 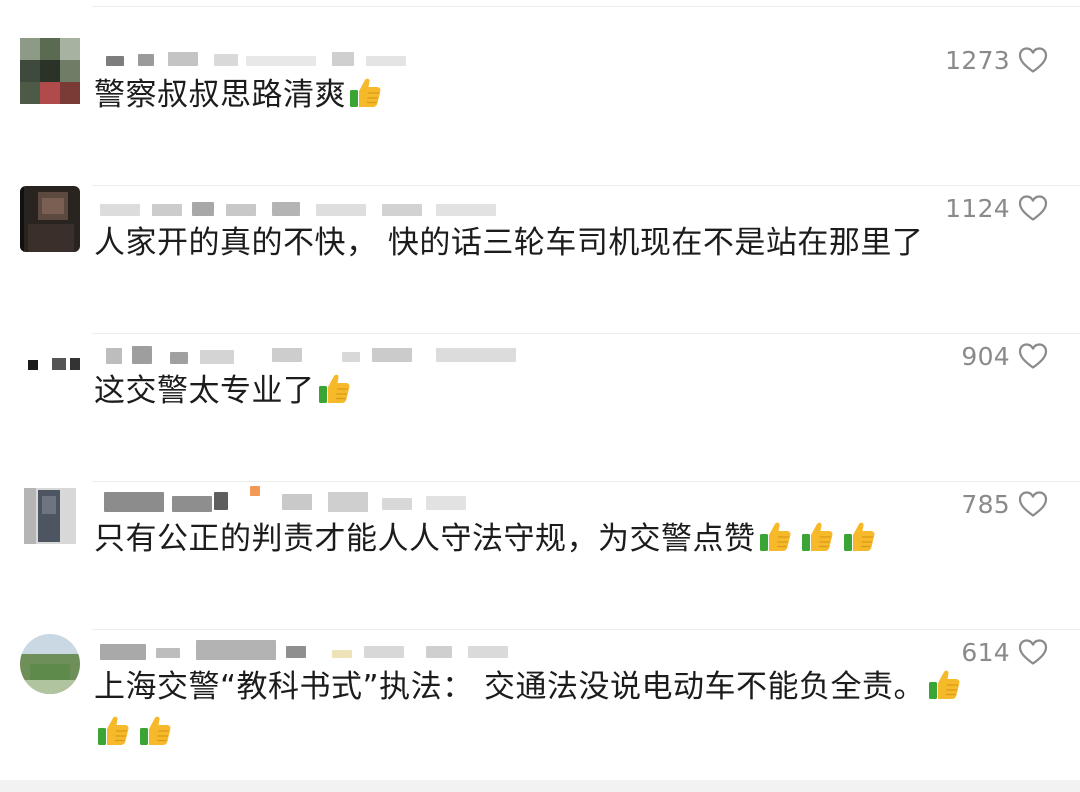 What do you see at coordinates (564, 391) in the screenshot?
I see `comment-text: 这交警太专业了` at bounding box center [564, 391].